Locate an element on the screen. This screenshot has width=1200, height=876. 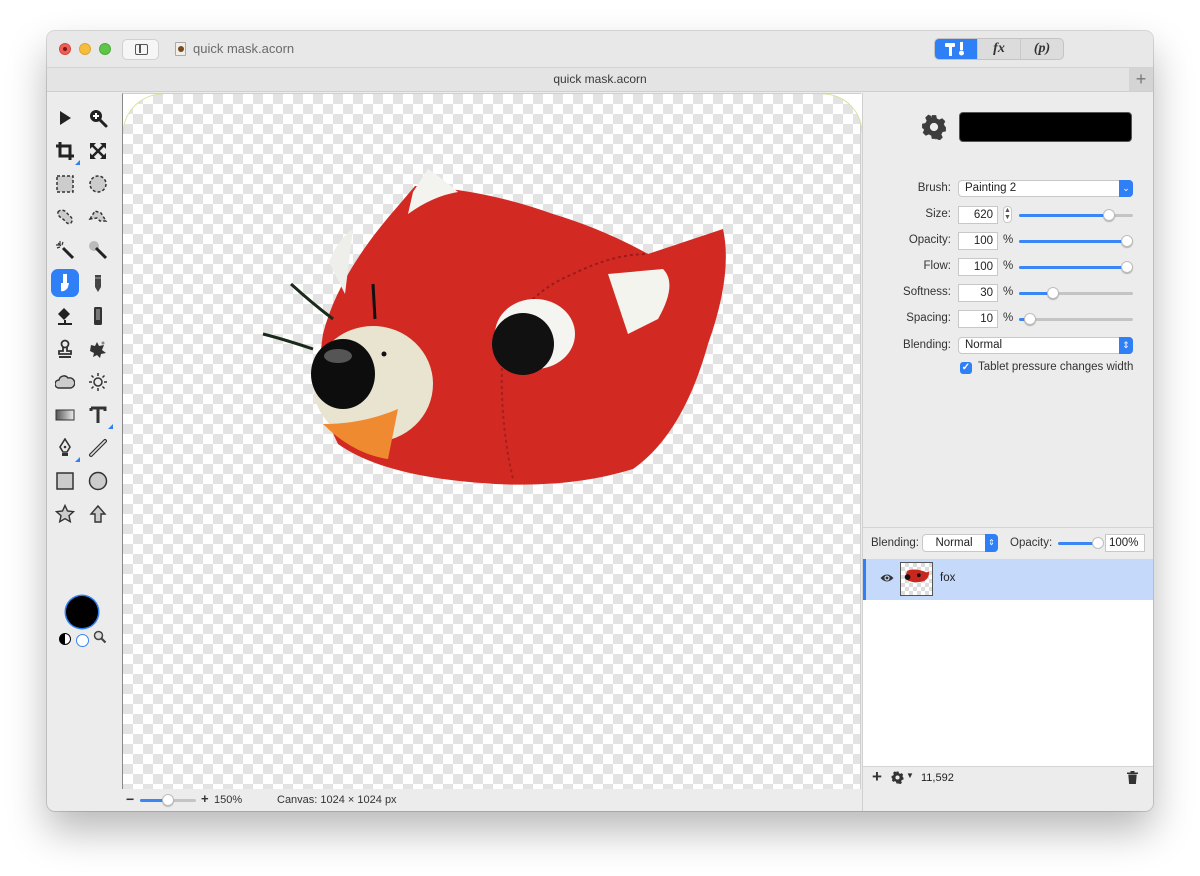
spacing-slider is located at coordinates (1076, 319).